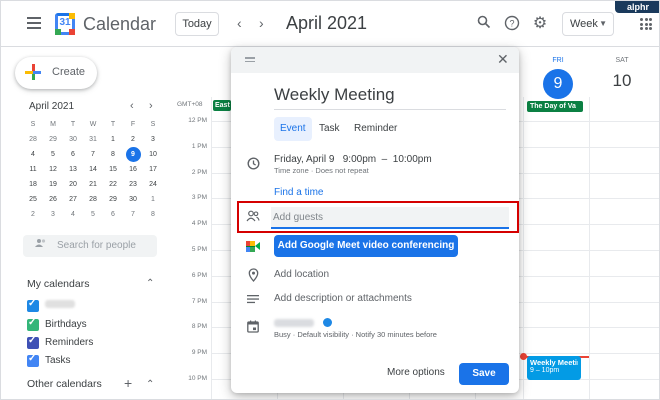 The height and width of the screenshot is (400, 660). Describe the element at coordinates (253, 327) in the screenshot. I see `calendar-owner-icon` at that location.